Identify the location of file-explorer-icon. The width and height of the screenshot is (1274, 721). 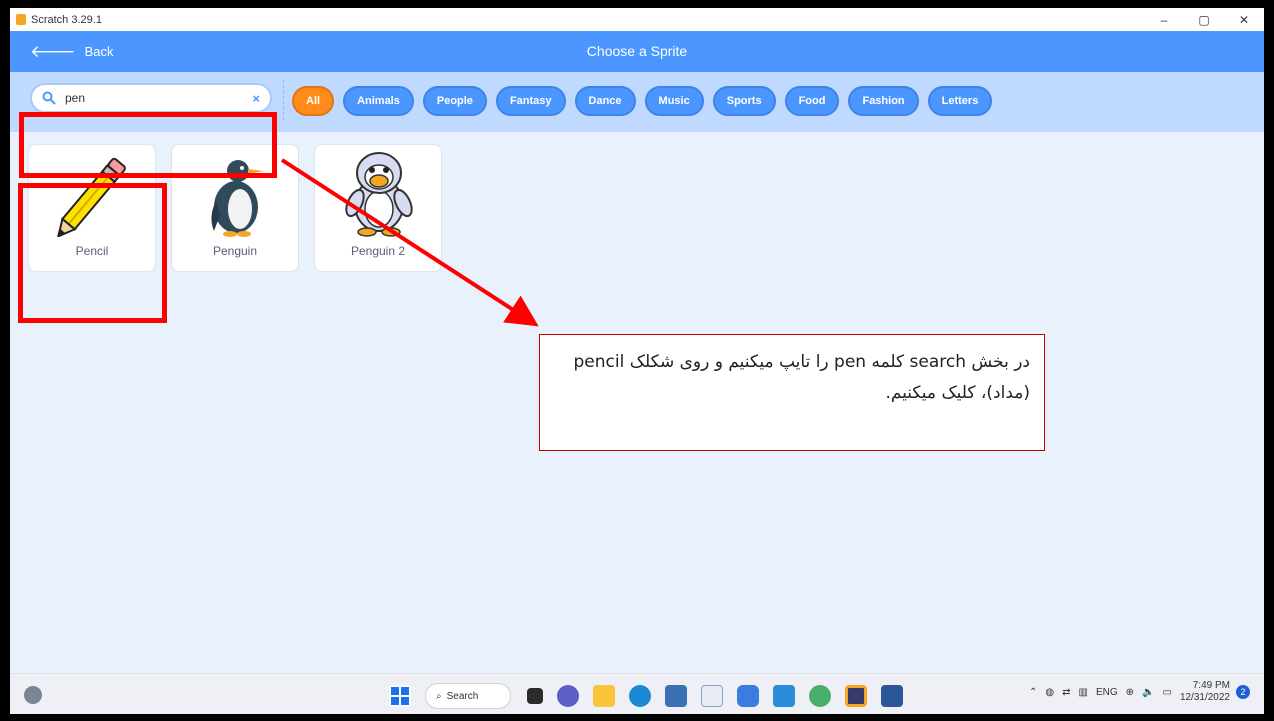
(604, 696).